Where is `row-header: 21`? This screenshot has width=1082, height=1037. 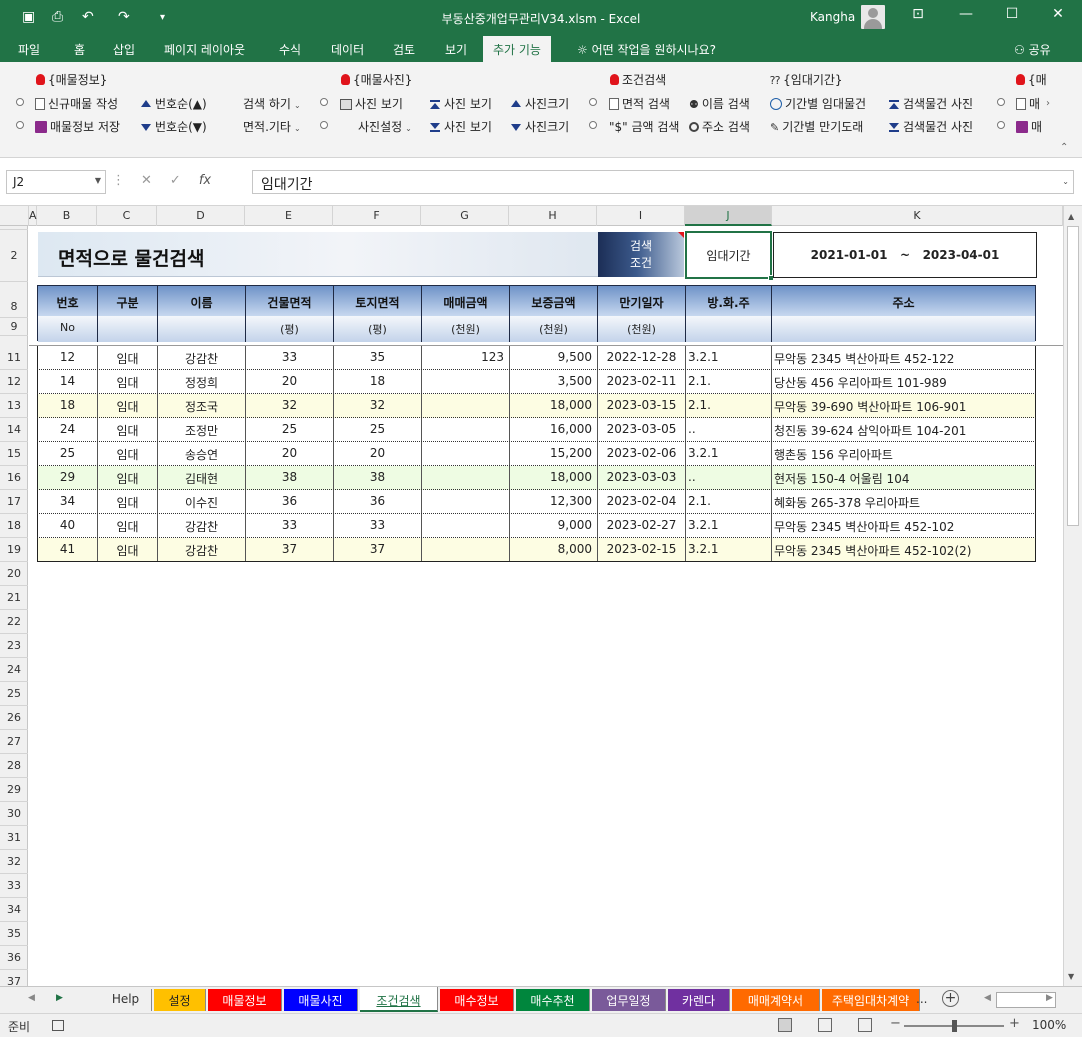 row-header: 21 is located at coordinates (14, 598).